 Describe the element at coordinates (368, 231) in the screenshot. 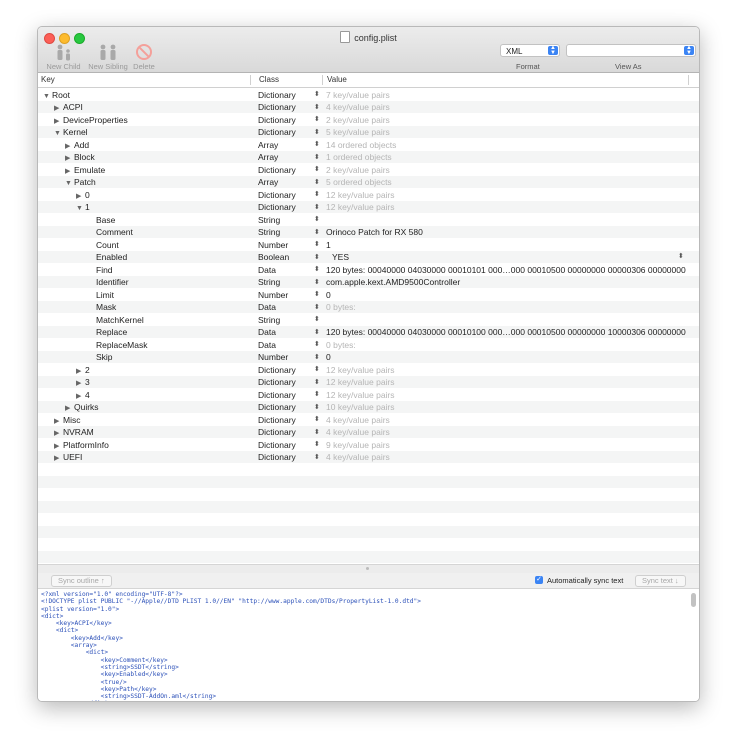

I see `outline-row: Comment String ⬍ Orinoco Patch for RX 580` at that location.